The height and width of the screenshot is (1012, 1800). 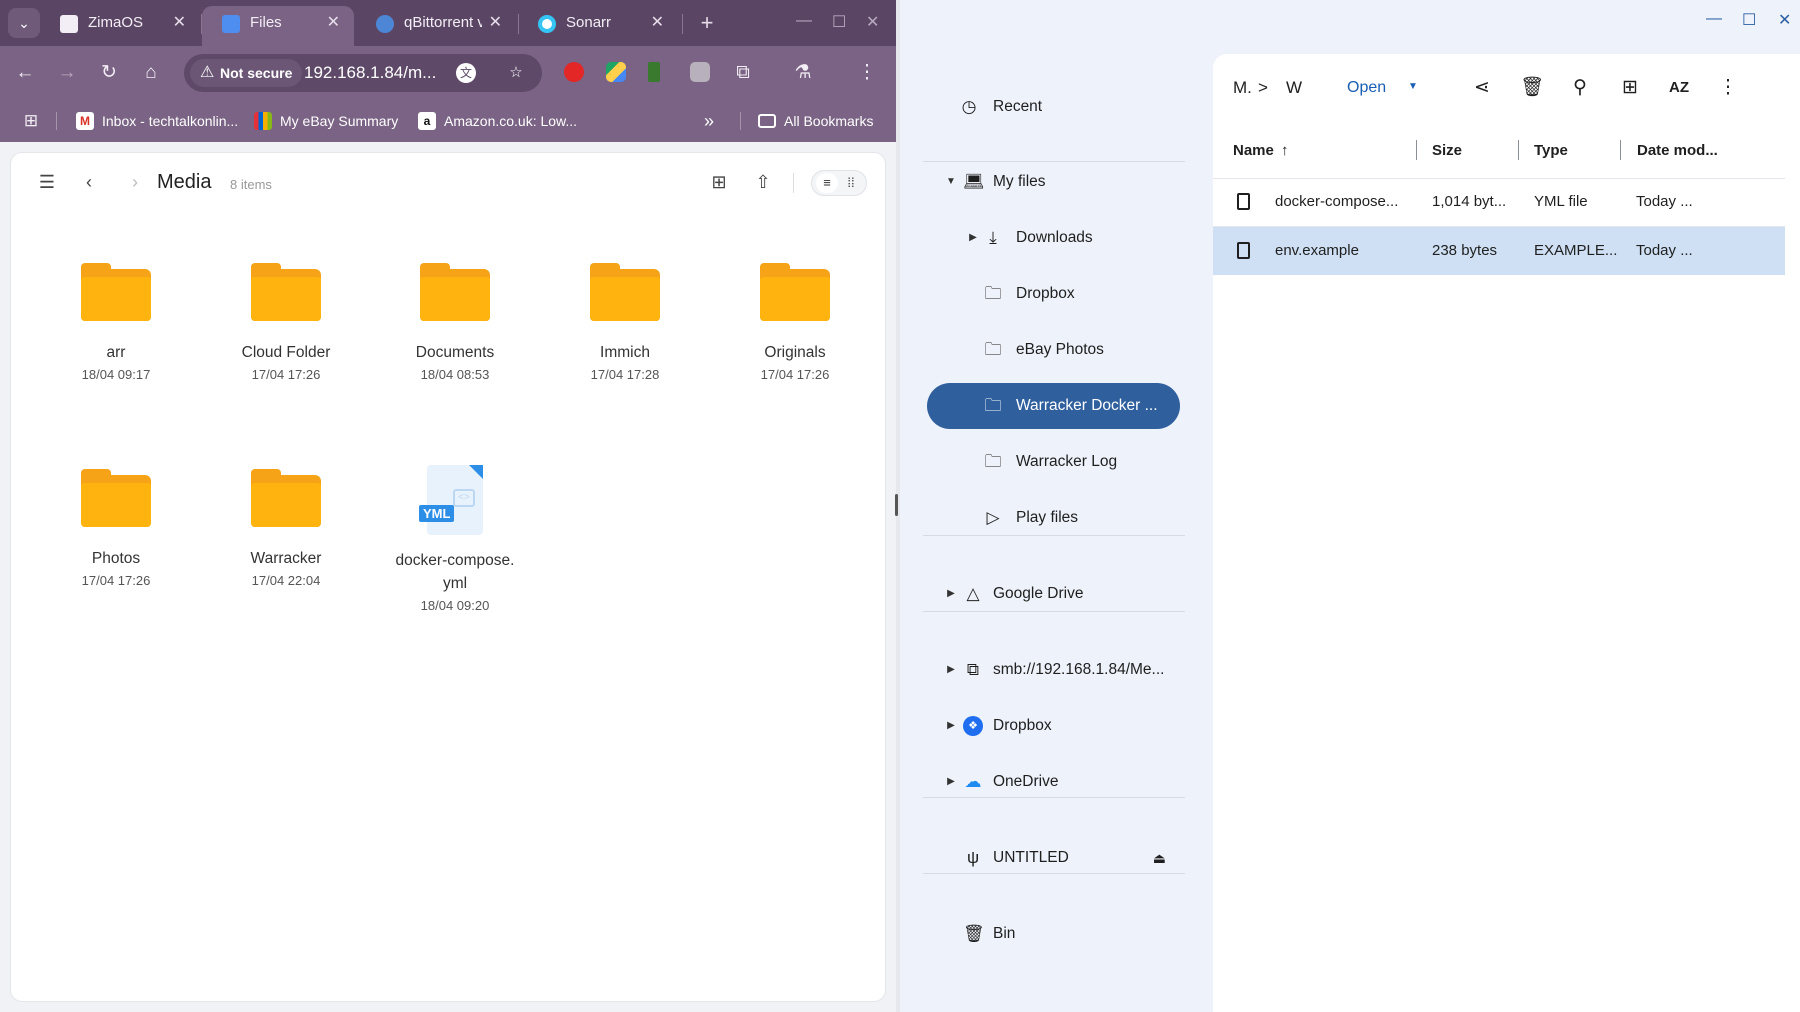 What do you see at coordinates (1679, 88) in the screenshot?
I see `sort-az-icon: AZ` at bounding box center [1679, 88].